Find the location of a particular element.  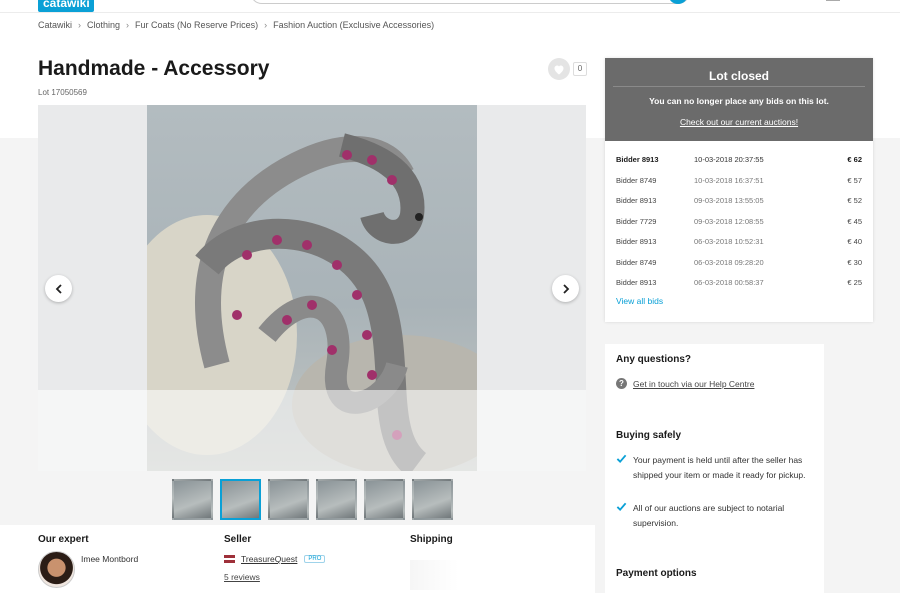

bid-date: 09-03-2018 12:08:55 is located at coordinates (729, 221).